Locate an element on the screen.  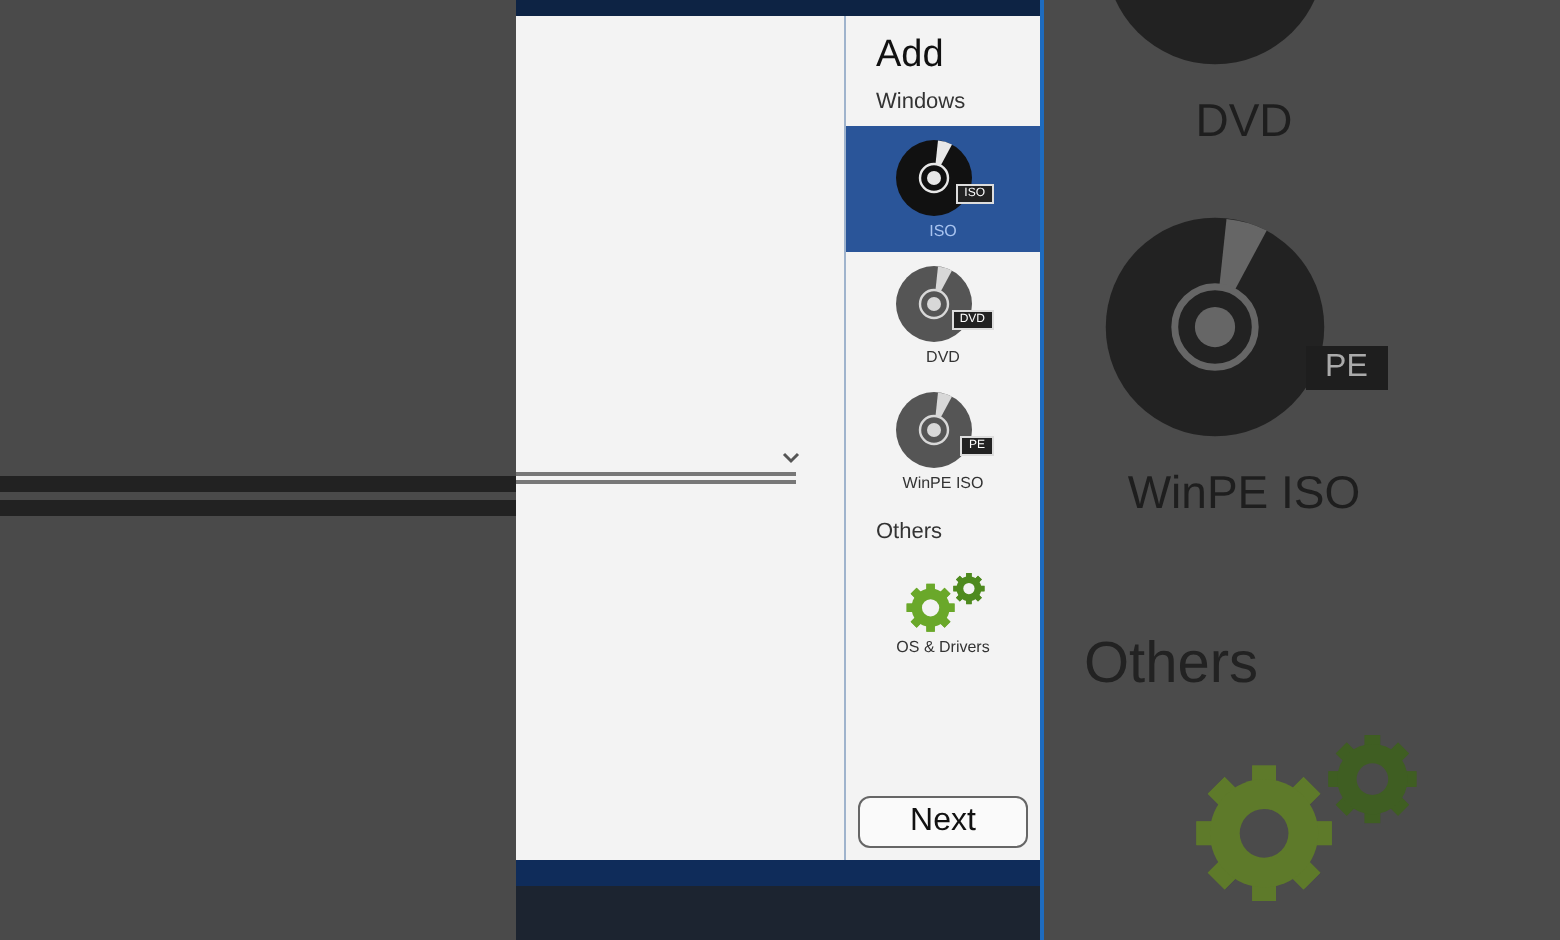
disc-badge: PE is located at coordinates (1346, 367).